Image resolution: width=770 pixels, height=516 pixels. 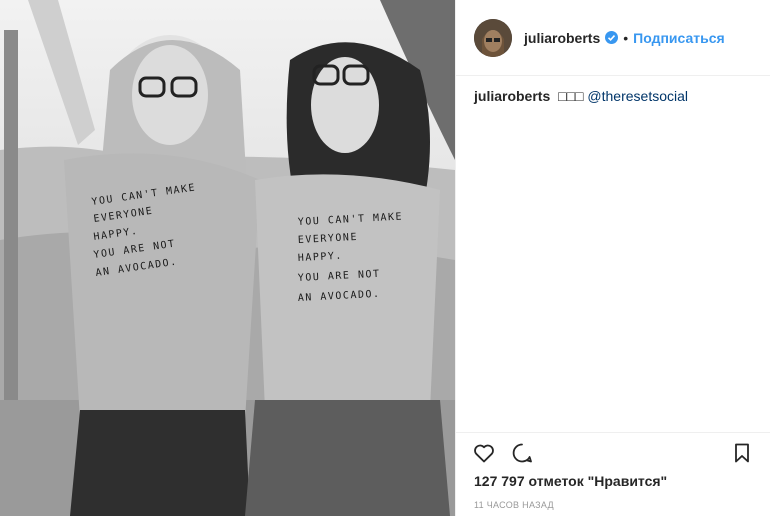 I want to click on post-header: juliaroberts • Подписаться, so click(x=613, y=38).